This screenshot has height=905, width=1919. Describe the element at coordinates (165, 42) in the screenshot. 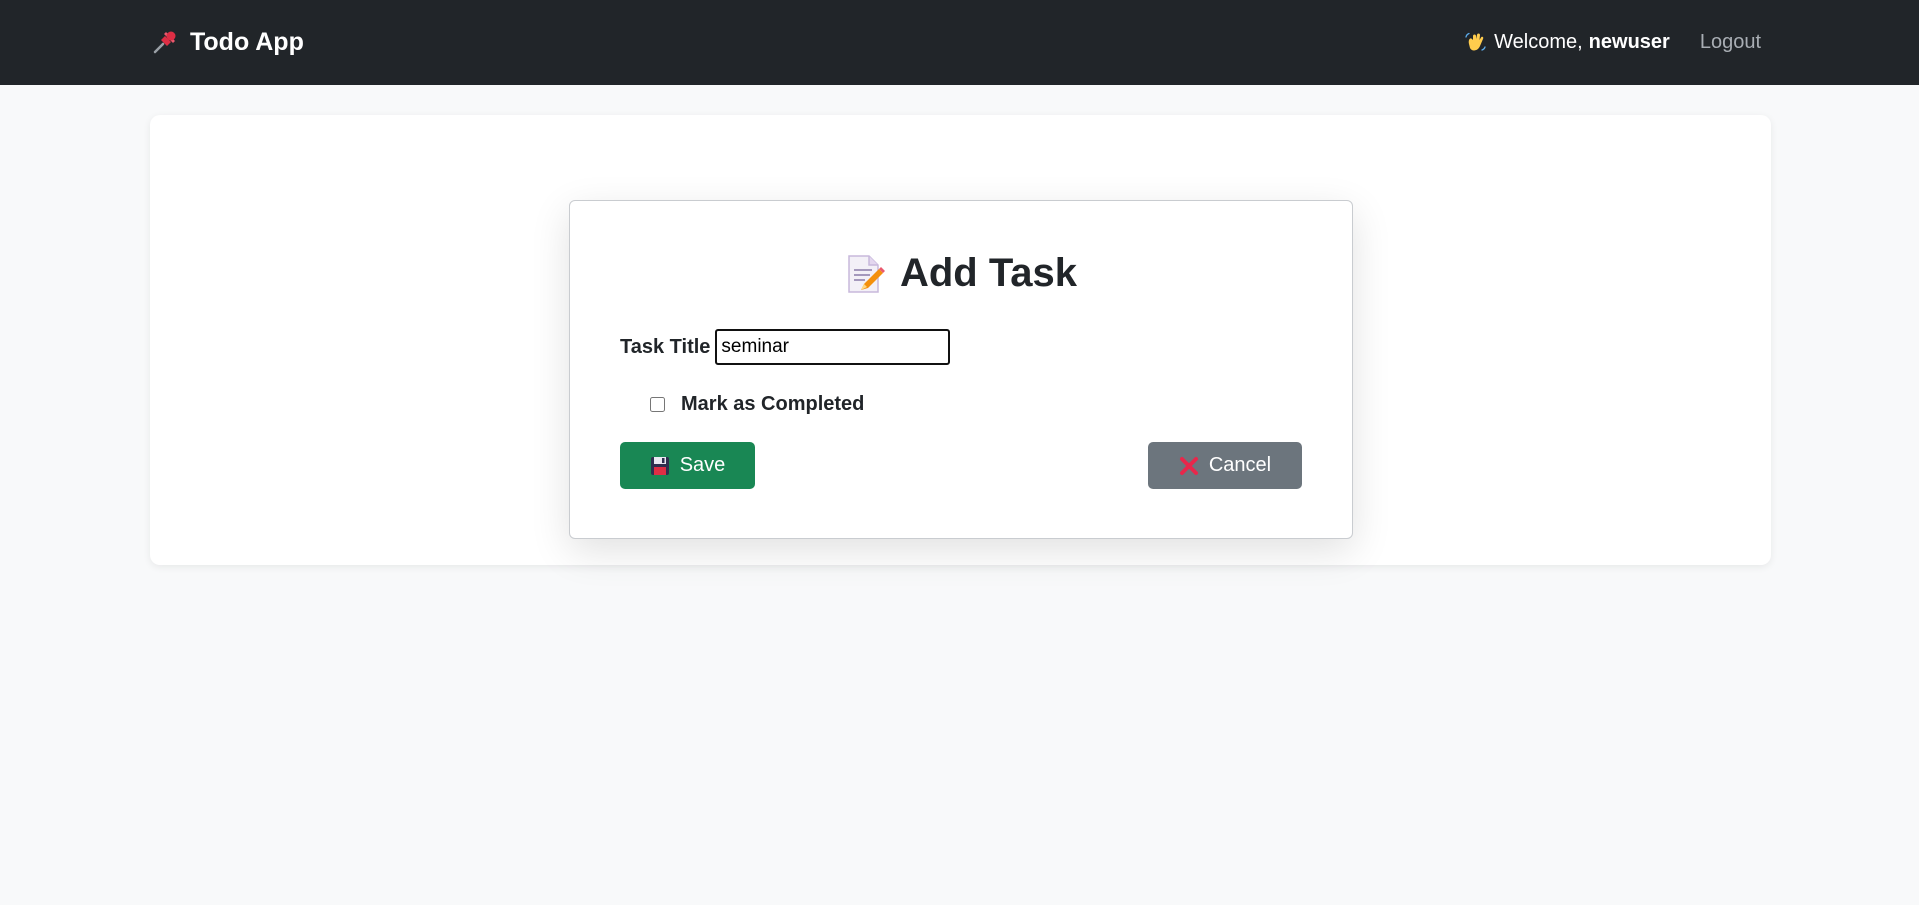

I see `pushpin-icon` at that location.